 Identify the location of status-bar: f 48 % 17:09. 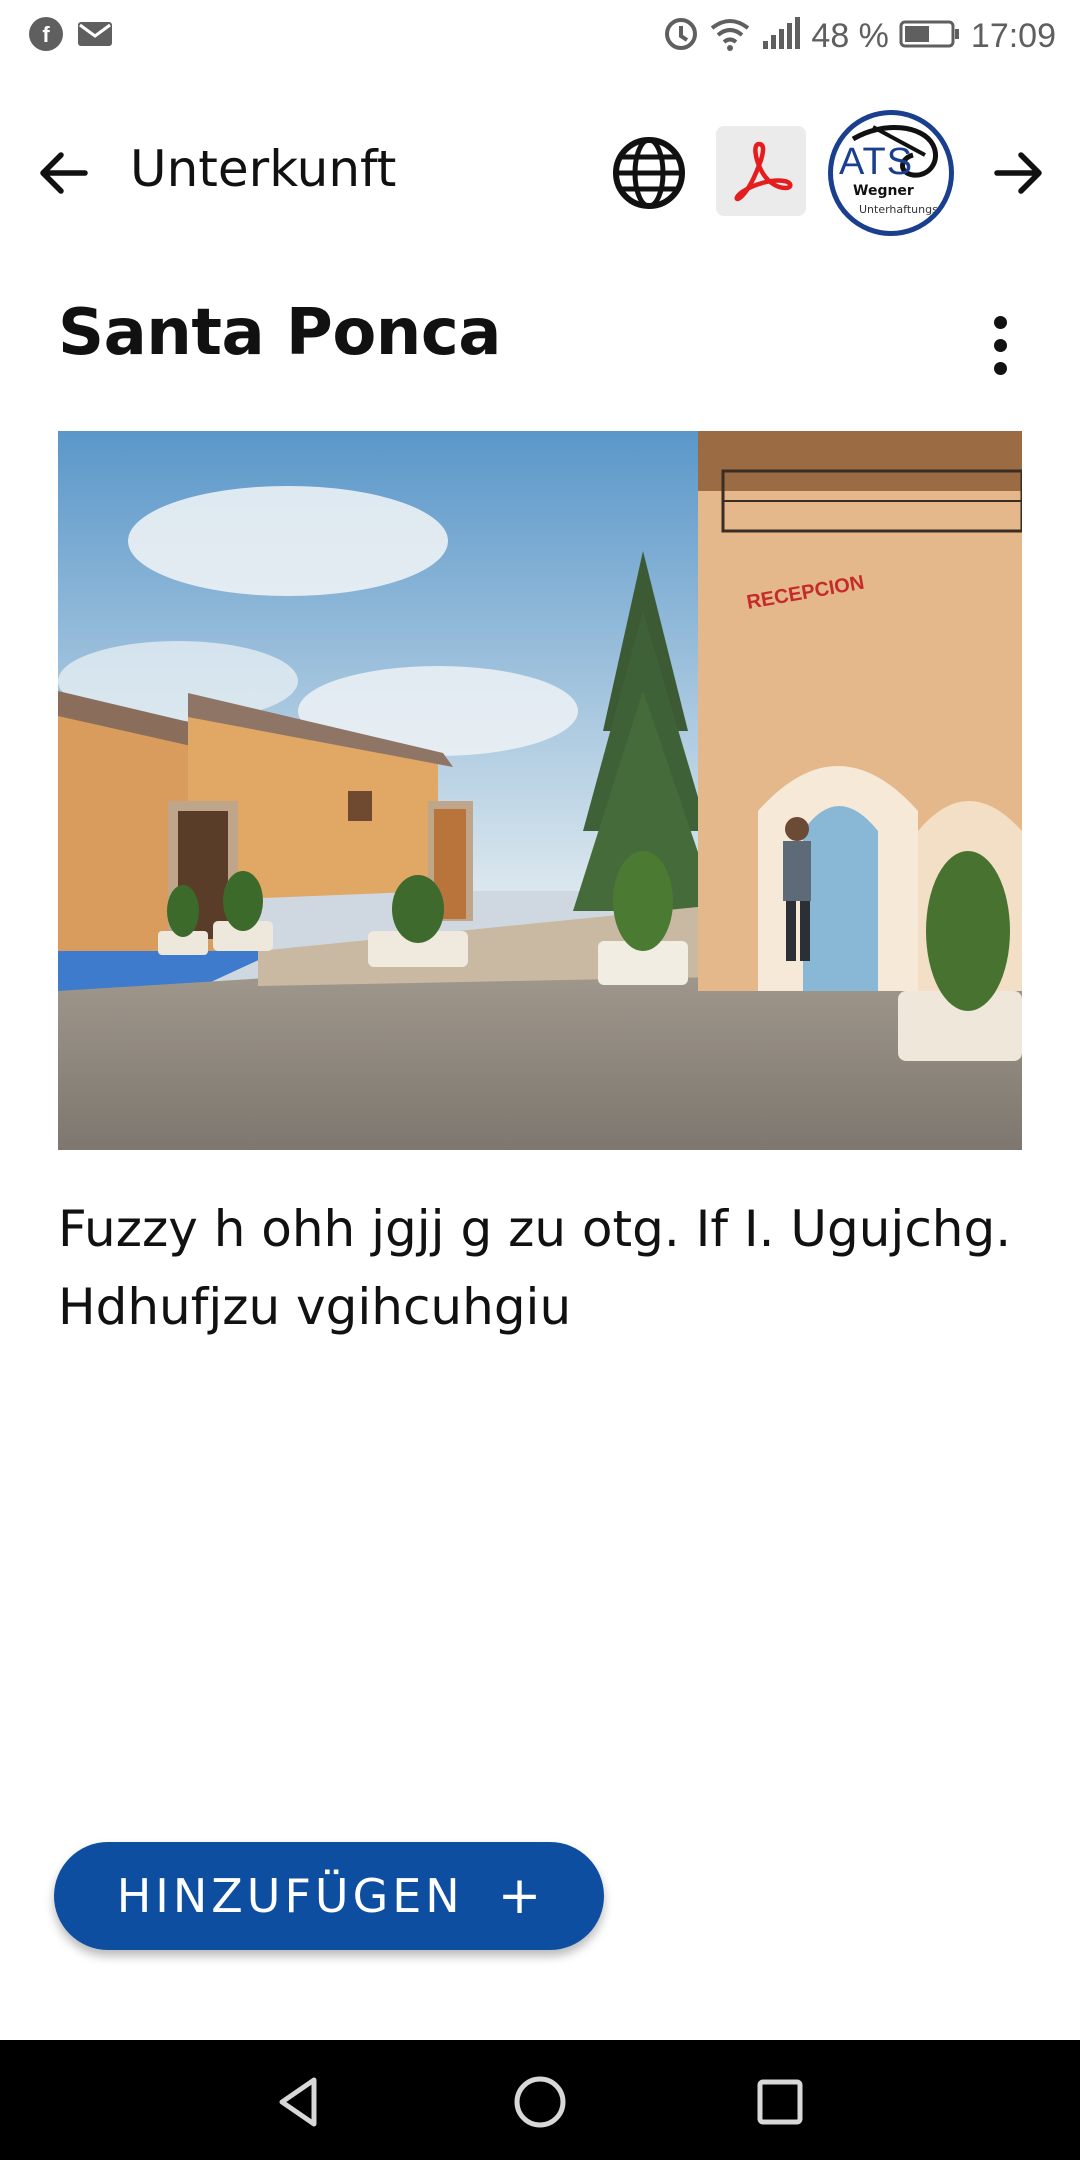
(540, 36).